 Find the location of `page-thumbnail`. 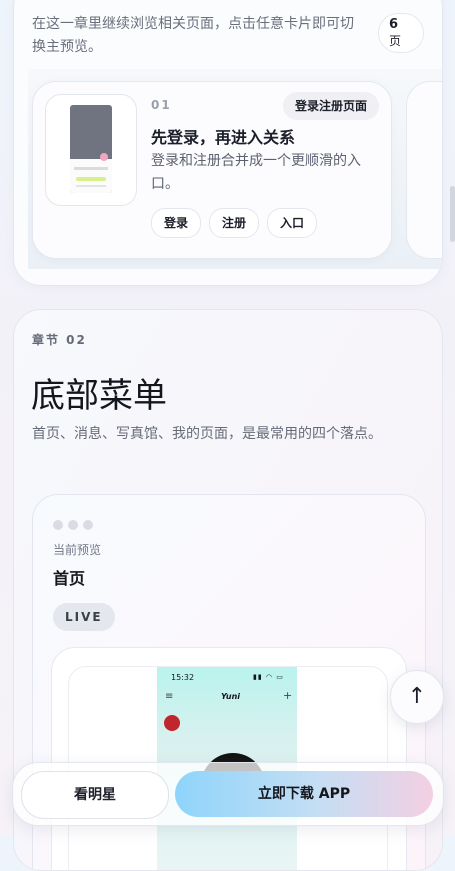

page-thumbnail is located at coordinates (91, 150).